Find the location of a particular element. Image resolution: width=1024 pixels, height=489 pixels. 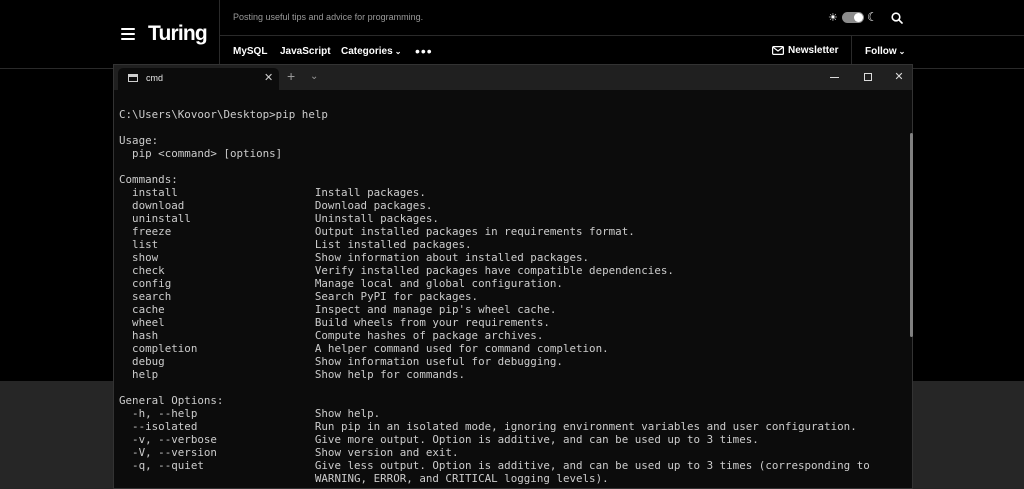

close-window-button: ✕ is located at coordinates (899, 77).